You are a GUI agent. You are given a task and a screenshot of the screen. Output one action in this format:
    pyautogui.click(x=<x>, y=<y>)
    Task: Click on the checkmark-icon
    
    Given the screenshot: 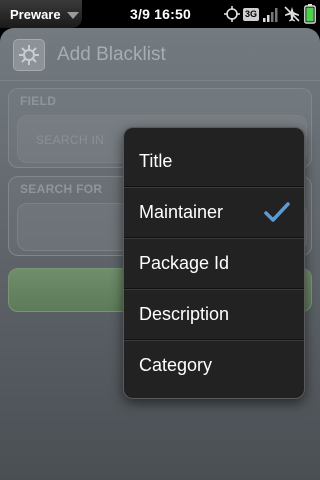 What is the action you would take?
    pyautogui.click(x=277, y=214)
    